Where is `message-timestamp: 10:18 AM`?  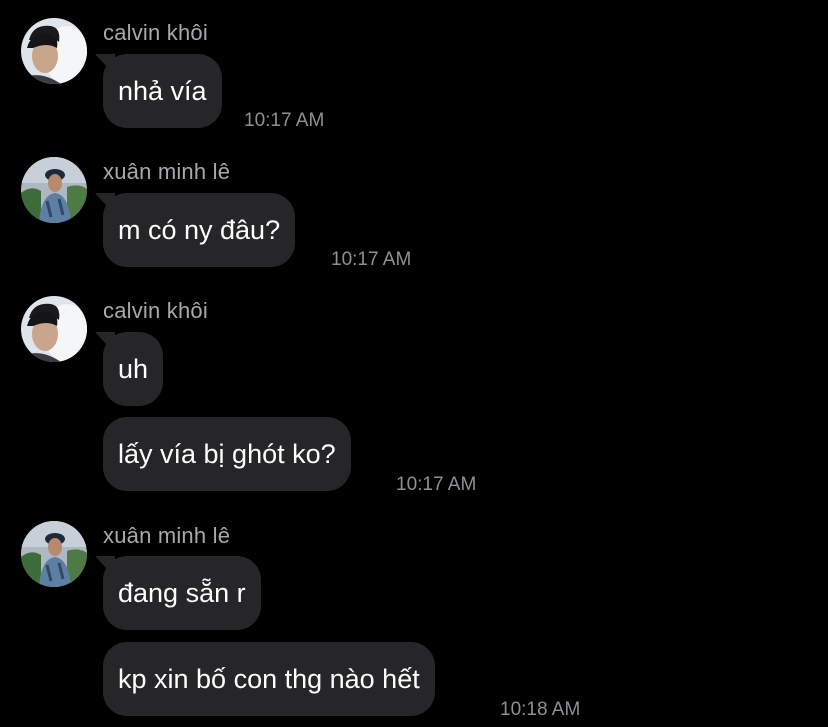 message-timestamp: 10:18 AM is located at coordinates (540, 709).